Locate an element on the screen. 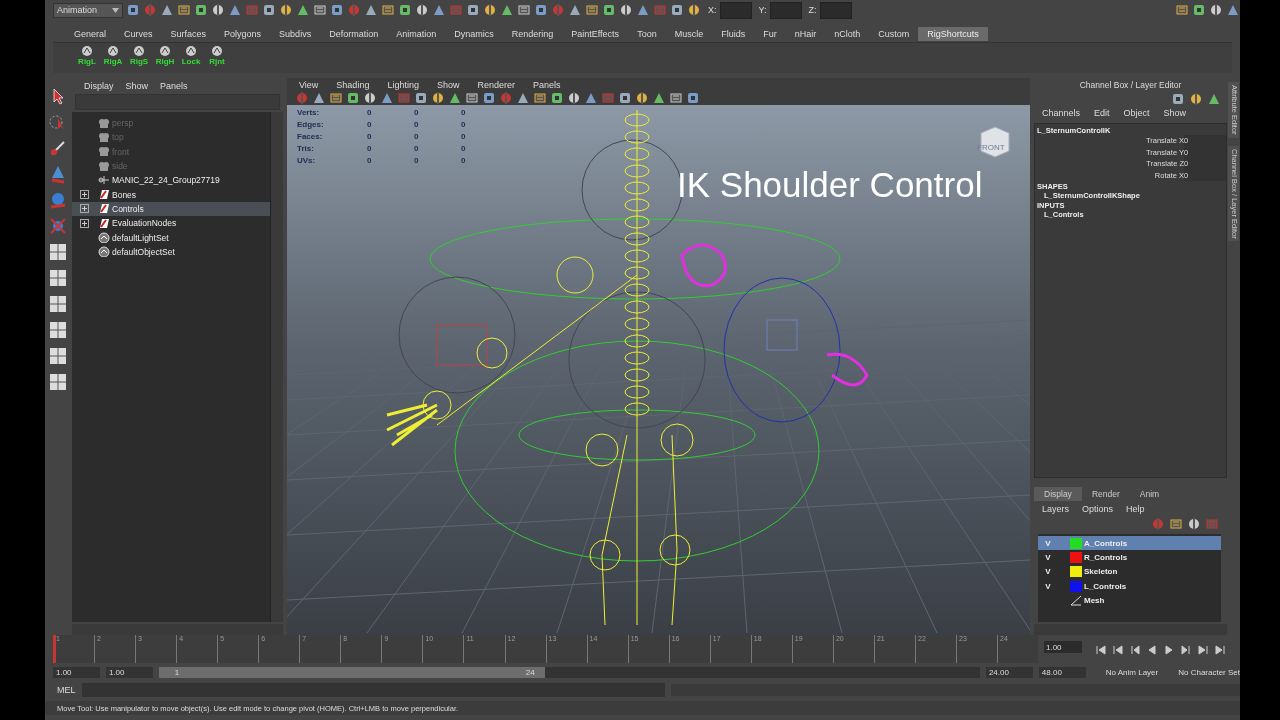  shelf-tab: Surfaces is located at coordinates (188, 33).